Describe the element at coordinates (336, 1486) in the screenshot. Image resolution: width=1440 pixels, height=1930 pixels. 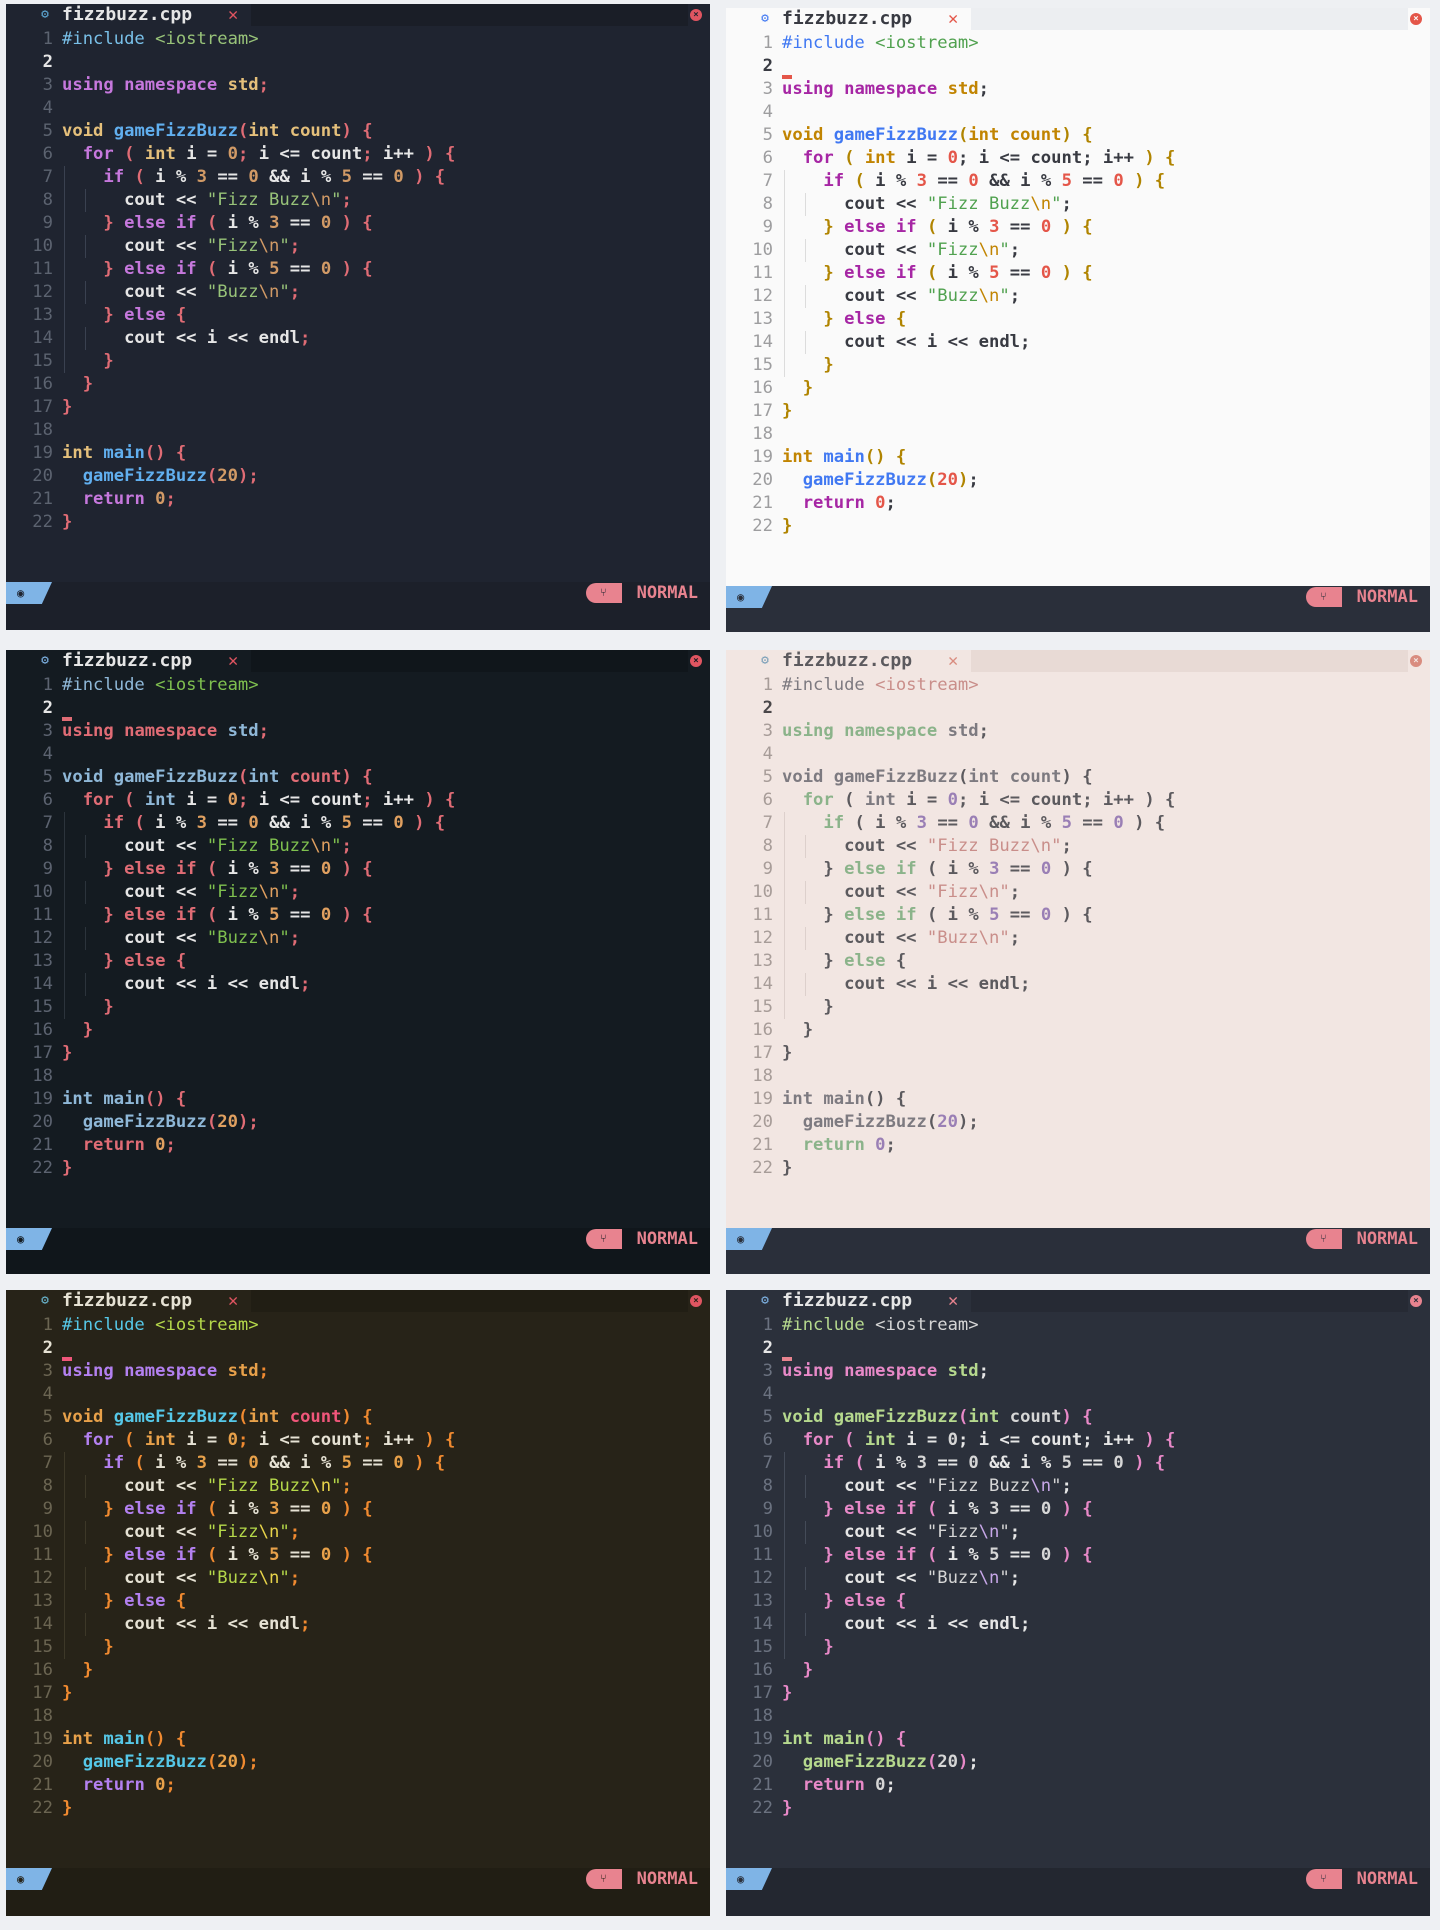
I see `code-token: "` at that location.